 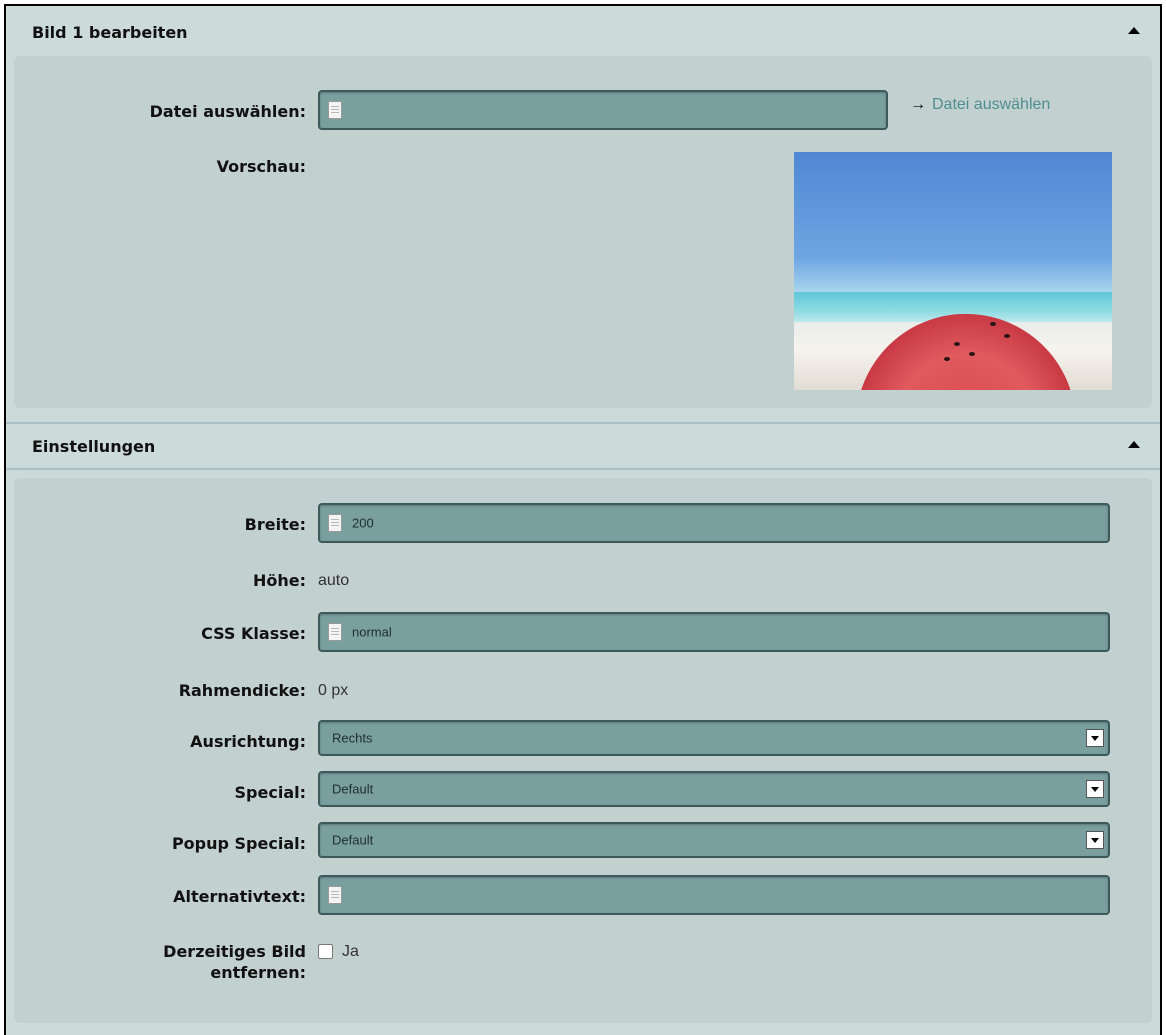 I want to click on section-header-edit-image: Bild 1 bearbeiten, so click(x=583, y=32).